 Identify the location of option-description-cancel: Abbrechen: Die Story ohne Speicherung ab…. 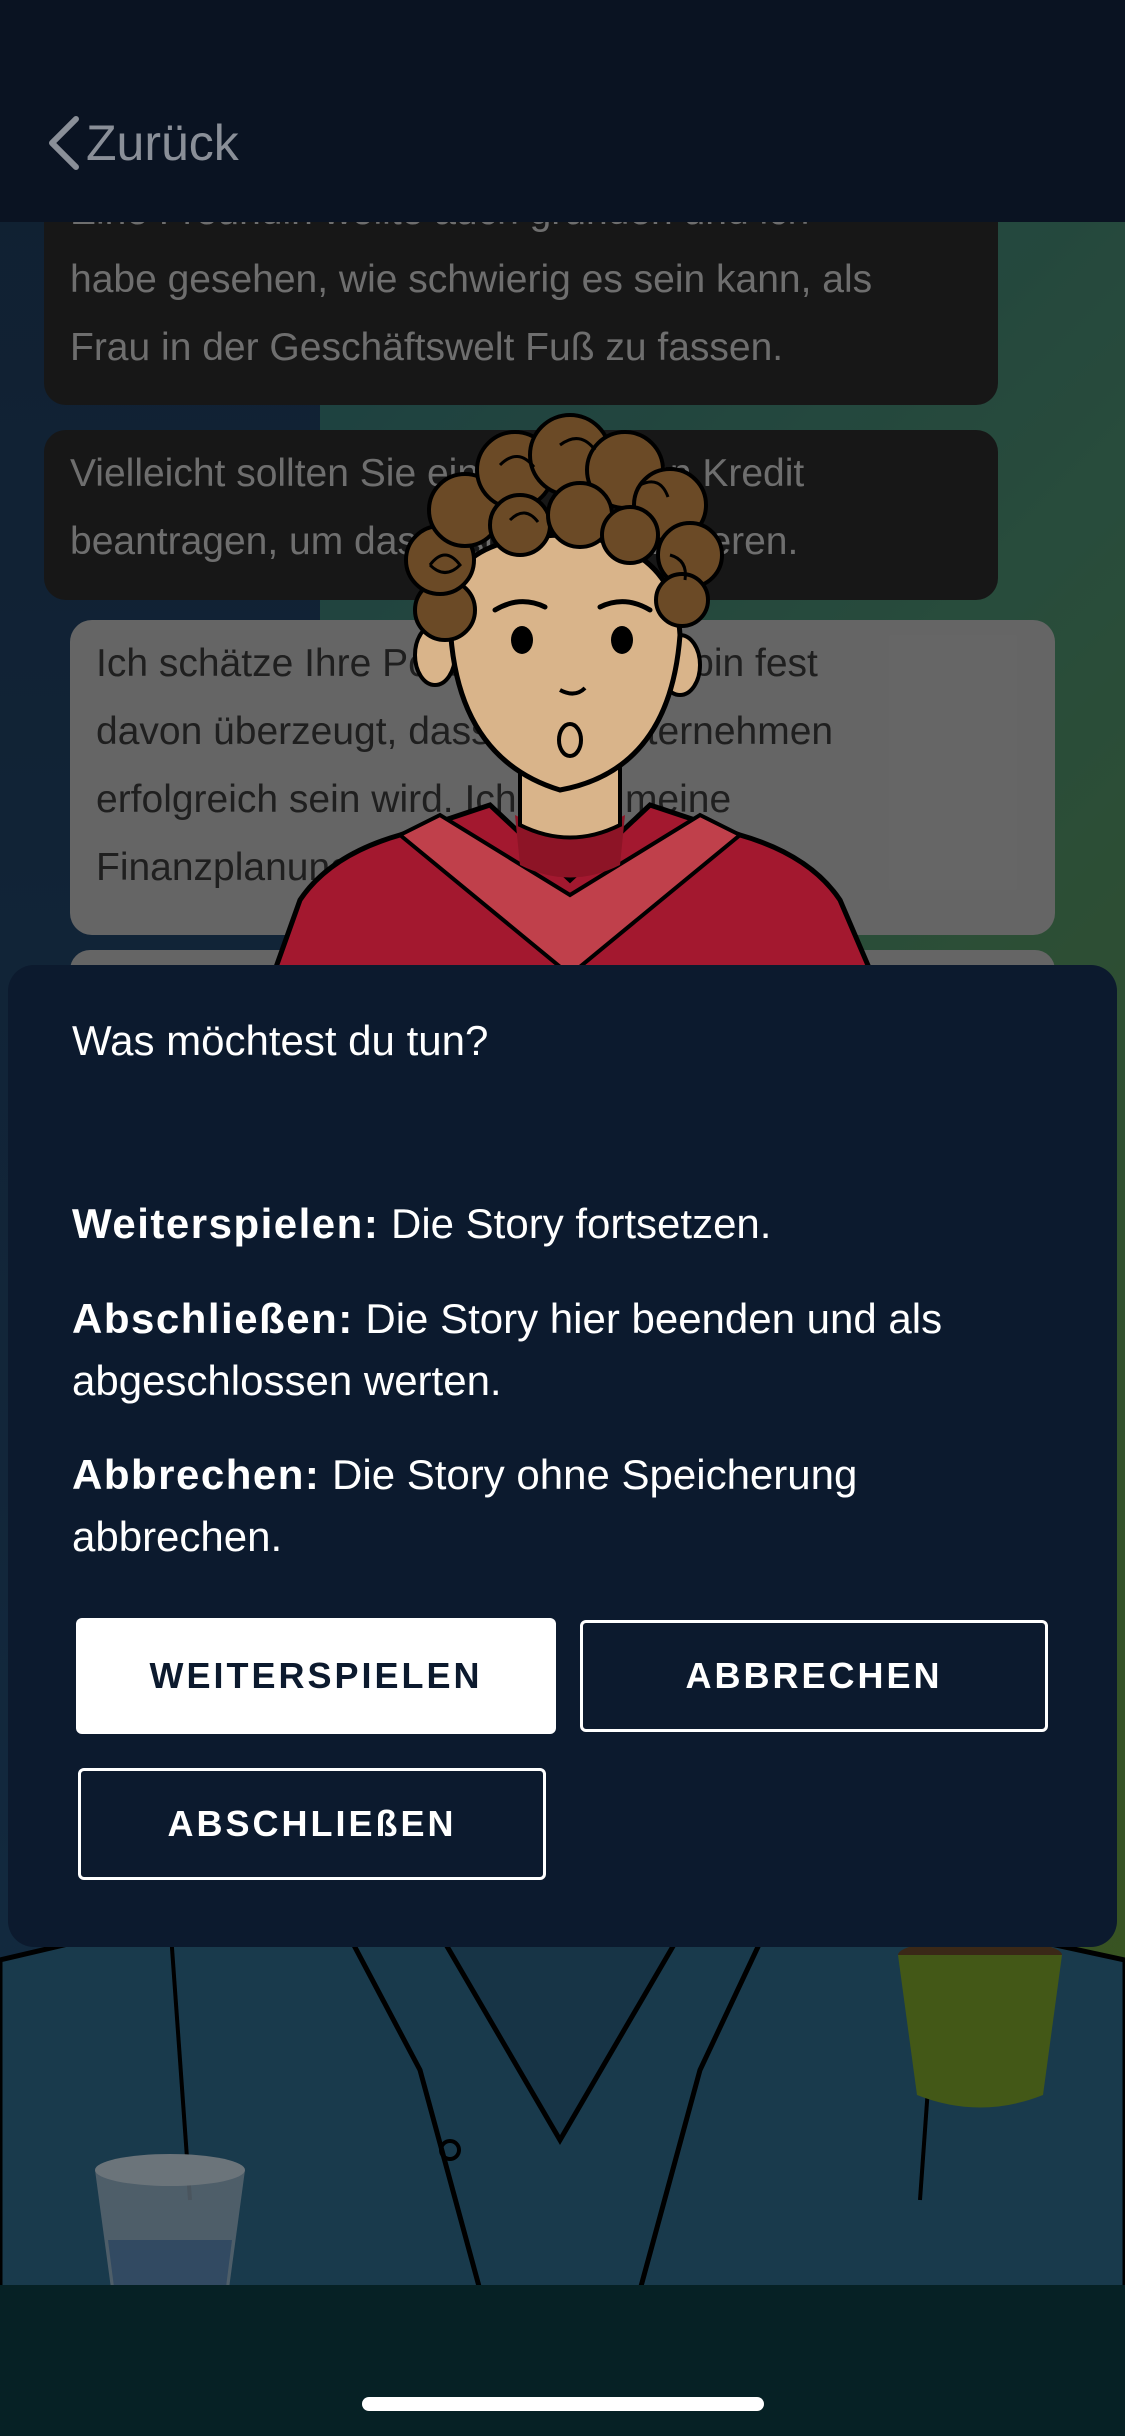
(552, 1506).